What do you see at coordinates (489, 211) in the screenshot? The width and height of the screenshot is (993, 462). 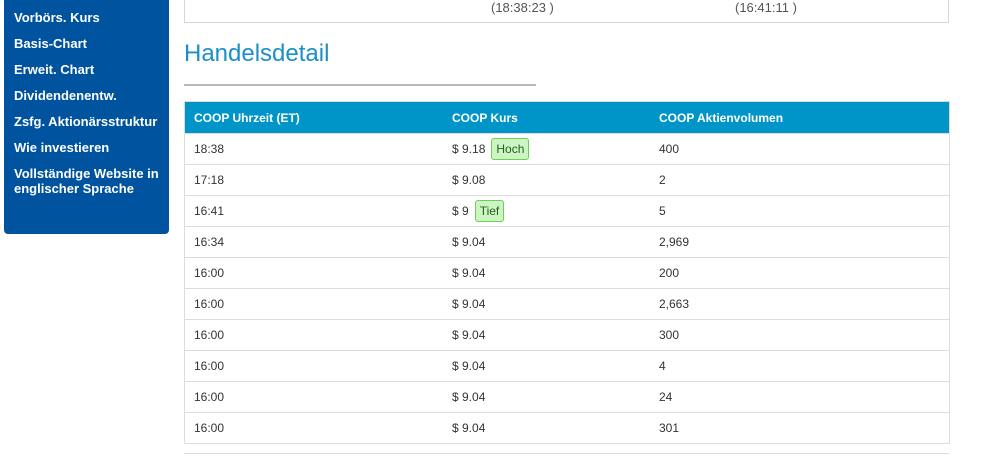 I see `low-badge: Tief` at bounding box center [489, 211].